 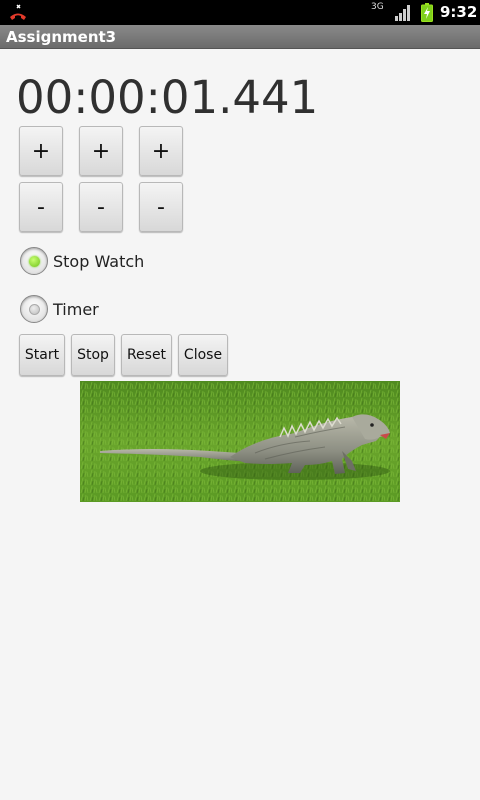 I want to click on radio-label-stop-watch: Stop Watch, so click(x=99, y=261).